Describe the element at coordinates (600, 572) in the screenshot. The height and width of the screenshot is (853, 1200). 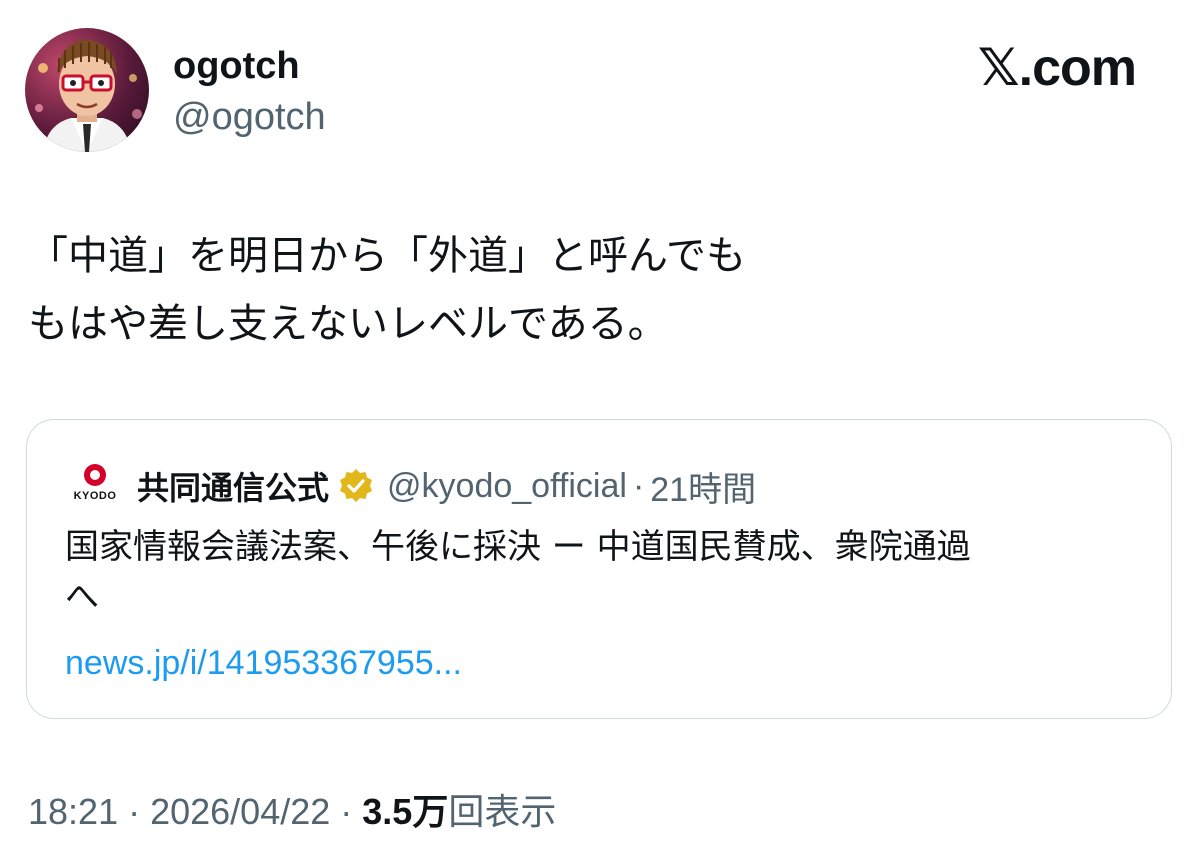
I see `quoted-tweet-body: 国家情報会議法案、午後に採決 ー 中道国民賛成、衆院通過 へ` at that location.